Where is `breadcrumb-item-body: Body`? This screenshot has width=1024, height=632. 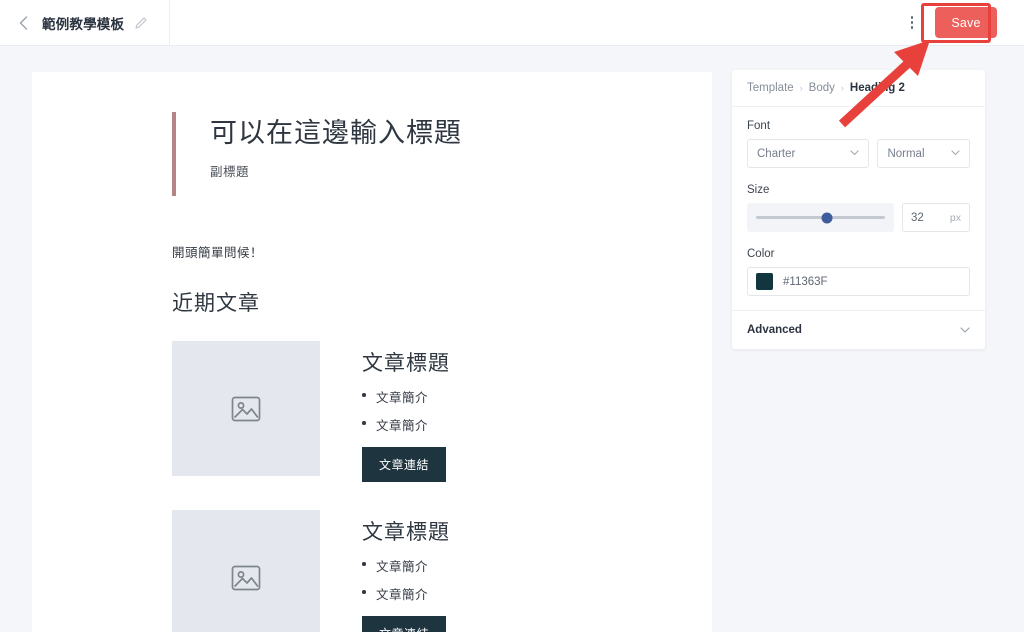 breadcrumb-item-body: Body is located at coordinates (822, 88).